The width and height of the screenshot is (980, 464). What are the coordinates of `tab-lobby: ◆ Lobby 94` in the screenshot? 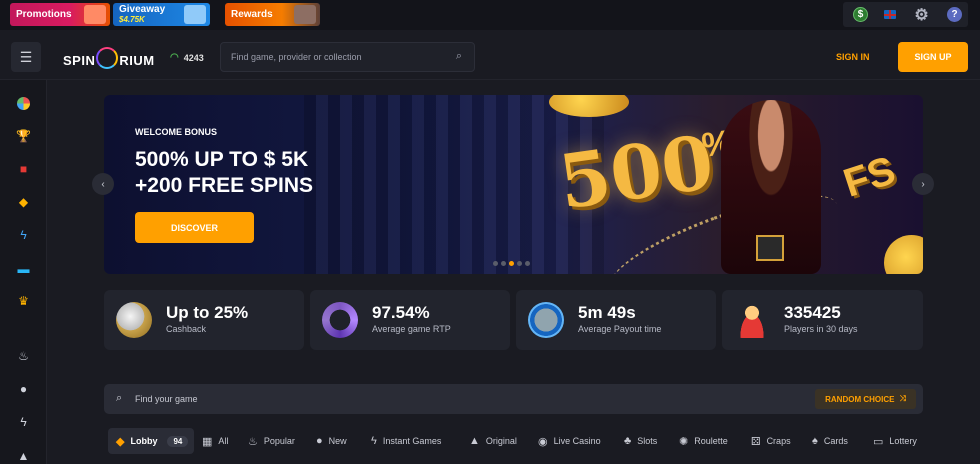 It's located at (151, 441).